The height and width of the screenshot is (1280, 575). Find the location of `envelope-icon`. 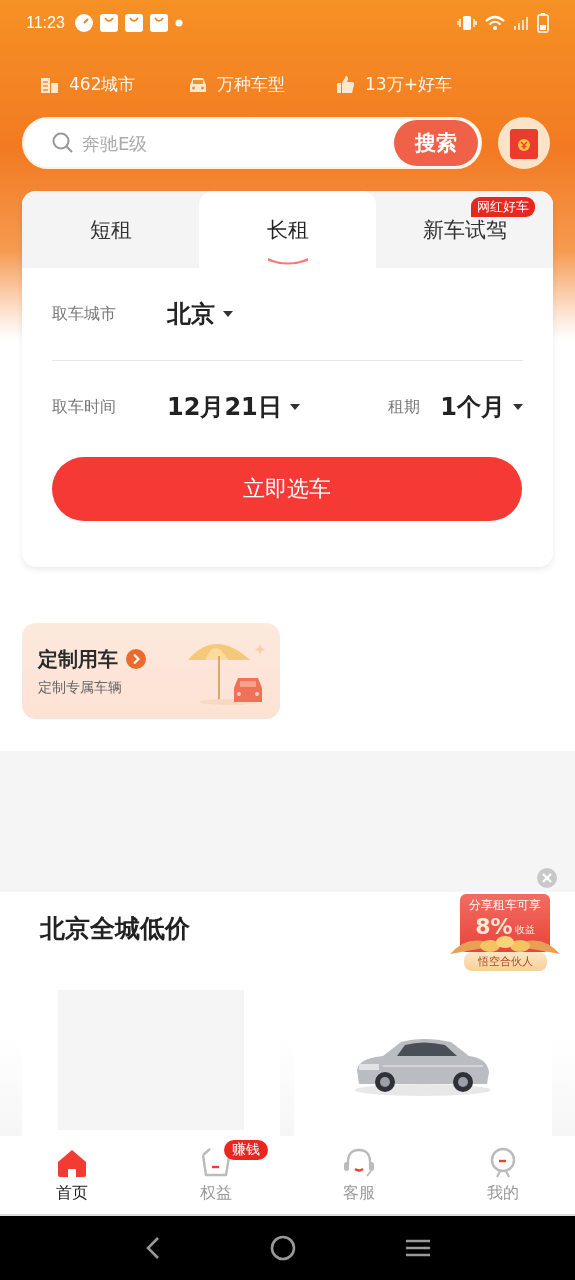

envelope-icon is located at coordinates (524, 143).